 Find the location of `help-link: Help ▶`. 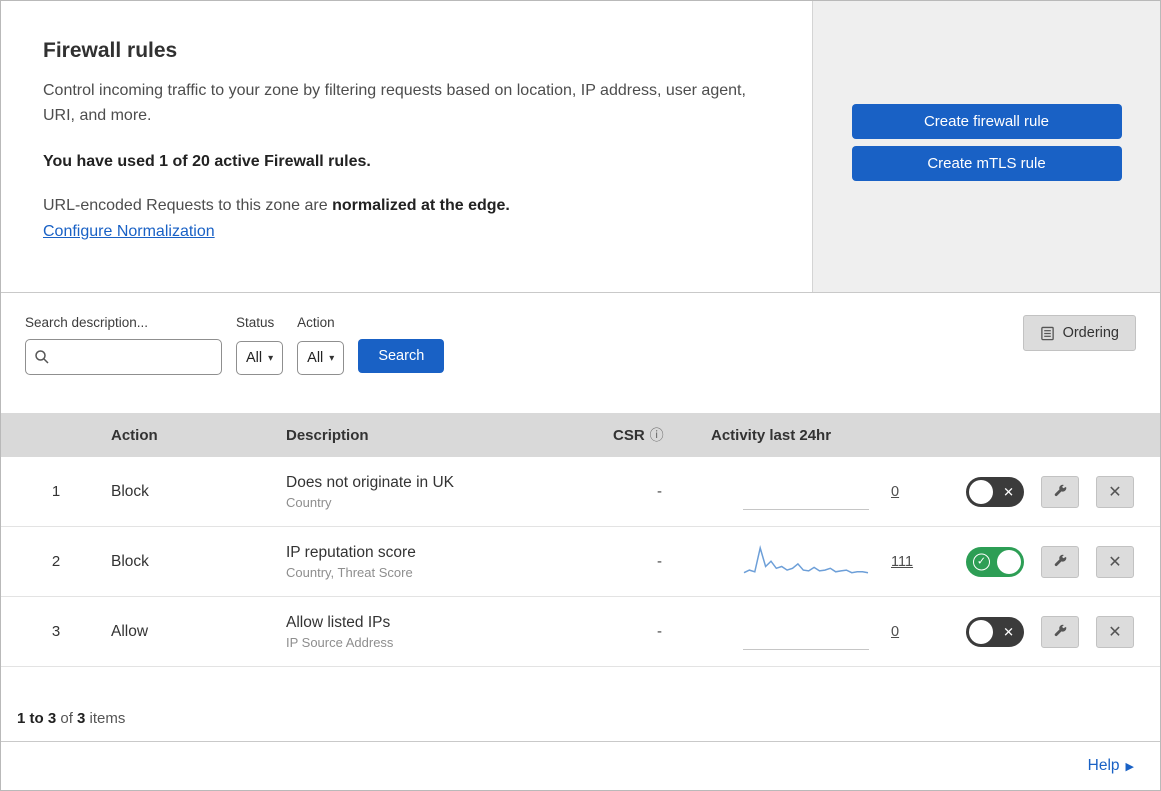

help-link: Help ▶ is located at coordinates (1111, 766).